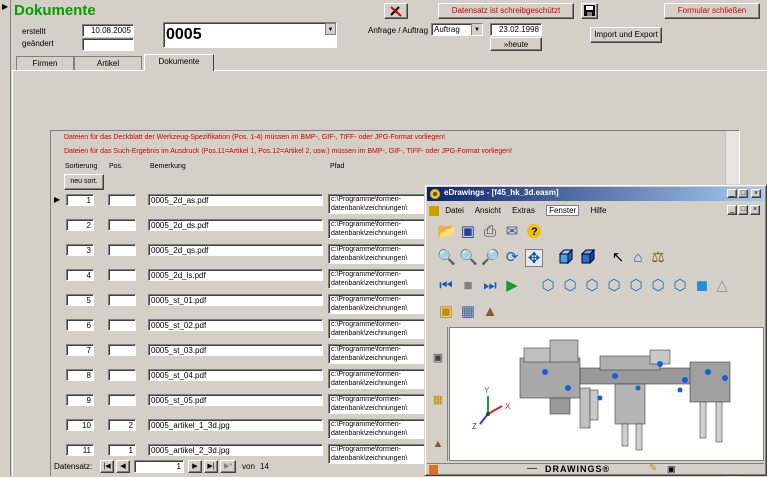 This screenshot has height=477, width=767. I want to click on sort-field: 5, so click(80, 300).